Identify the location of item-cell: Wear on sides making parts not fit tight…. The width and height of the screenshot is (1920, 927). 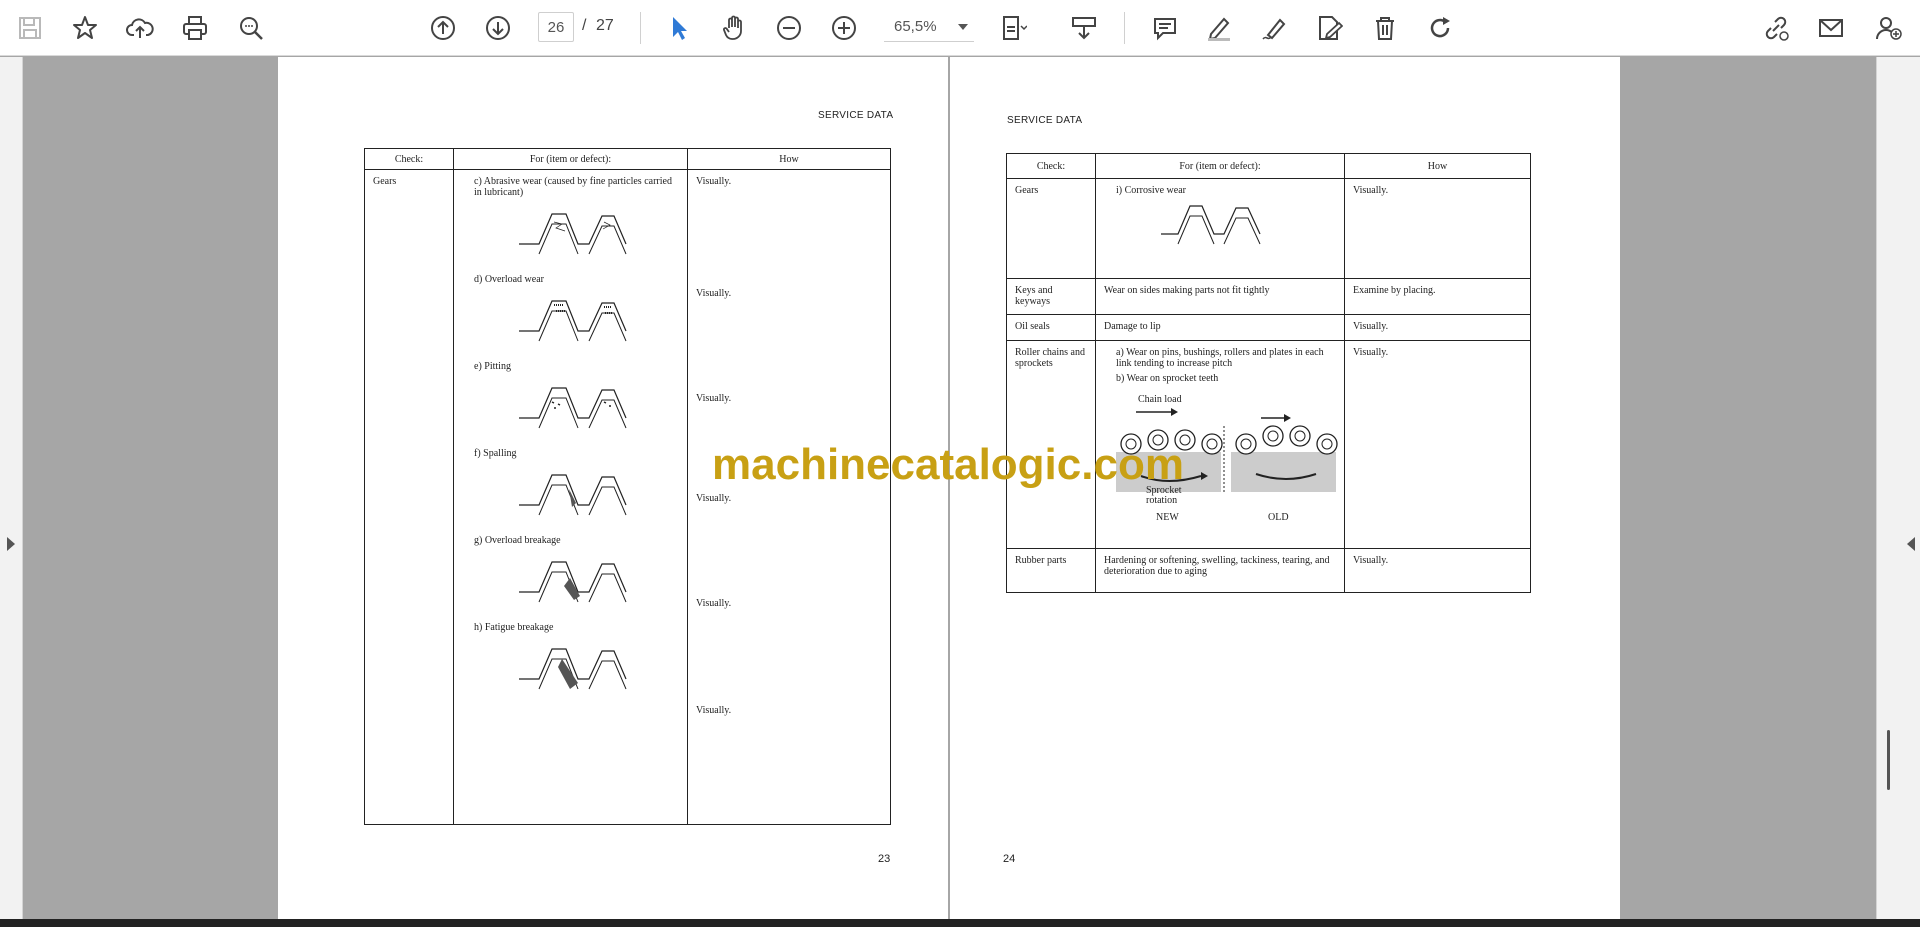
(1220, 296).